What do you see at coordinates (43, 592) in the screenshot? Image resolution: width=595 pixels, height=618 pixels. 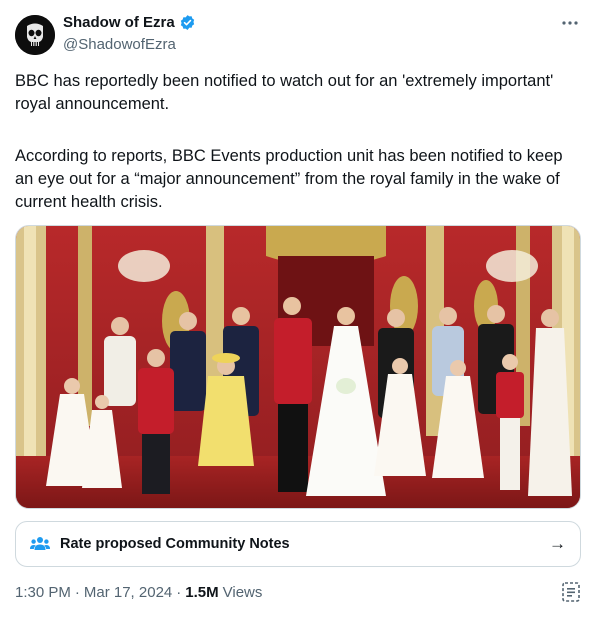 I see `tweet-time: 1:30 PM` at bounding box center [43, 592].